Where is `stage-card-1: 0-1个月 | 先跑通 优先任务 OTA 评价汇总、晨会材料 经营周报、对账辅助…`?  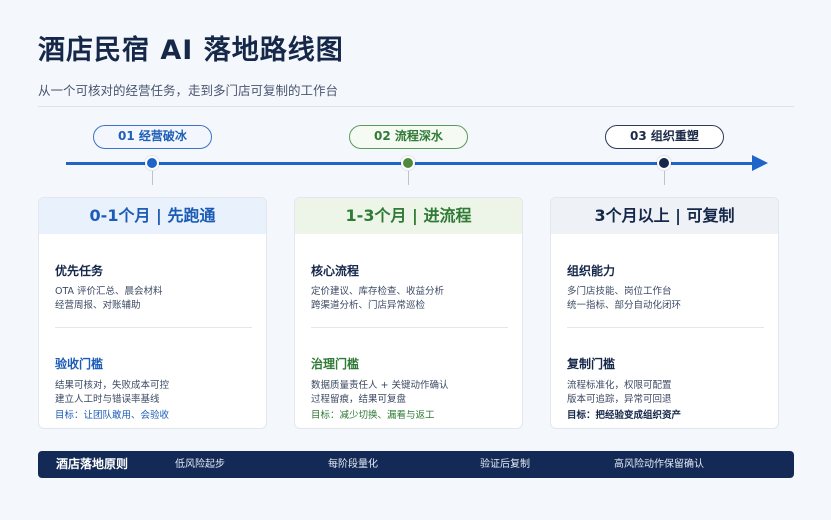
stage-card-1: 0-1个月 | 先跑通 优先任务 OTA 评价汇总、晨会材料 经营周报、对账辅助… is located at coordinates (152, 313).